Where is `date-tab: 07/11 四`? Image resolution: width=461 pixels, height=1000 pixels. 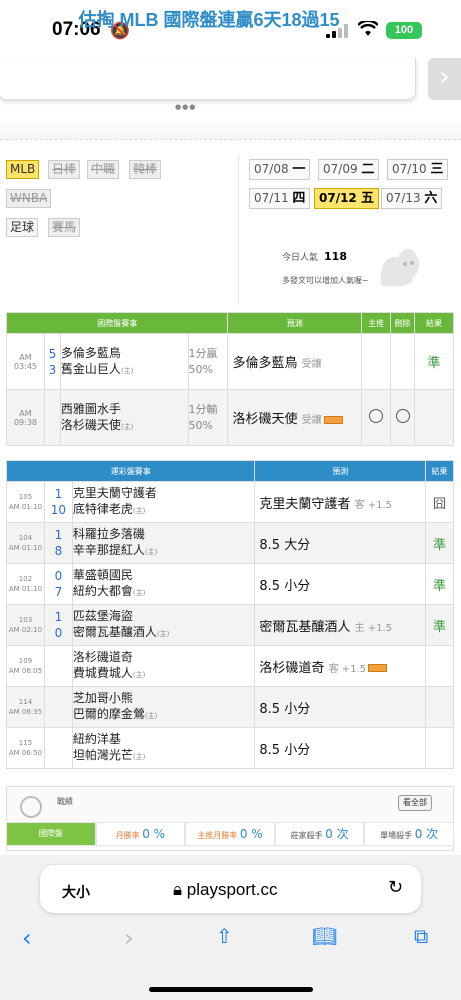
date-tab: 07/11 四 is located at coordinates (280, 198).